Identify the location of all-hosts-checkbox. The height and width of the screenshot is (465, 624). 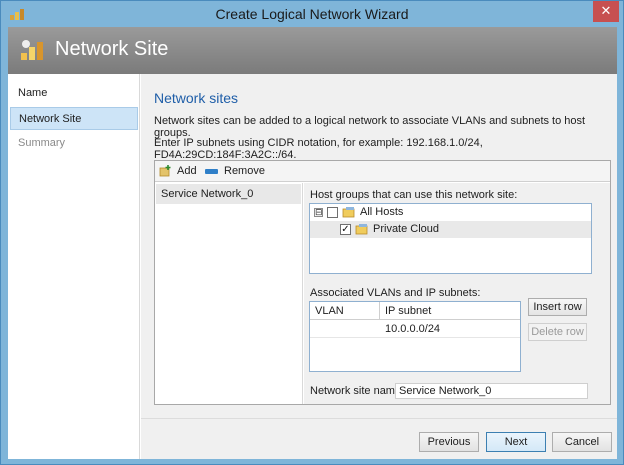
(332, 212).